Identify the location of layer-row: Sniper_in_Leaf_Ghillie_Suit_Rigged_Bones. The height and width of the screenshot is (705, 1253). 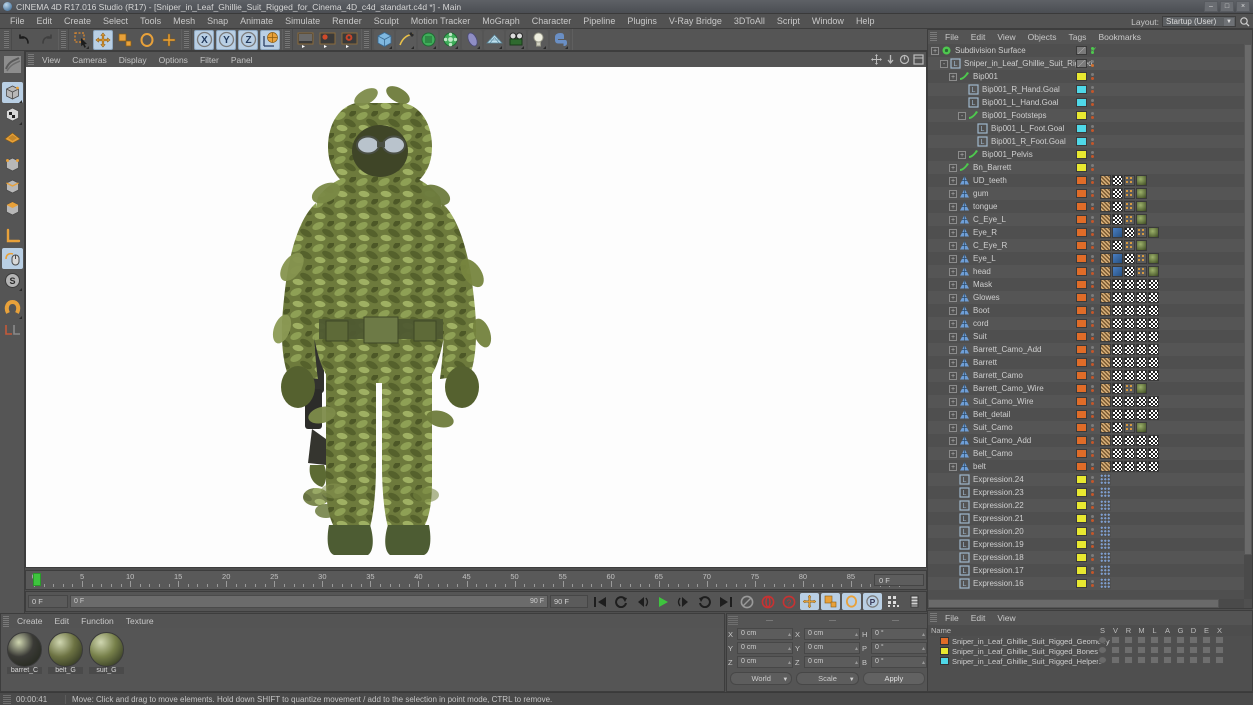
(1090, 651).